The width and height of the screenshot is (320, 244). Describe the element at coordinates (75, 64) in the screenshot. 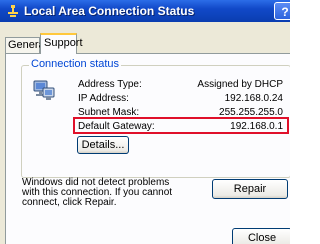

I see `connection-status-label: Connection status` at that location.